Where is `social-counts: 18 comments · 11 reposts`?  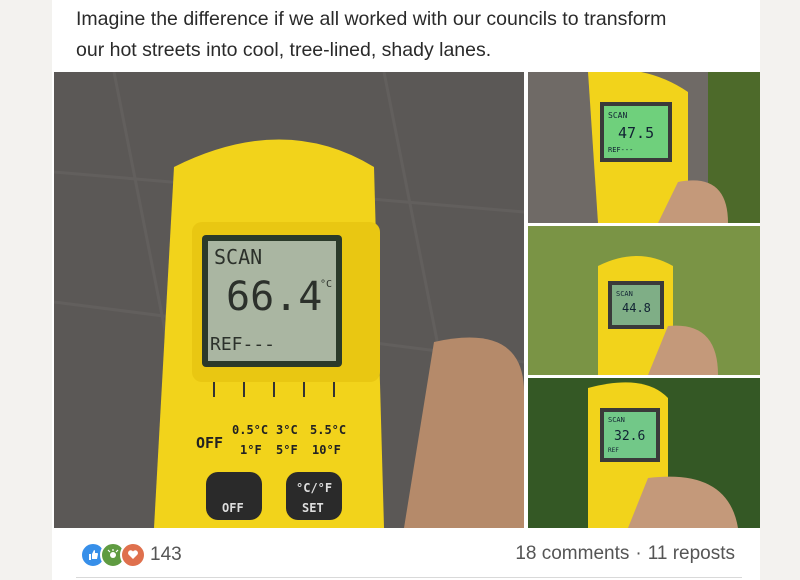
social-counts: 18 comments · 11 reposts is located at coordinates (625, 554).